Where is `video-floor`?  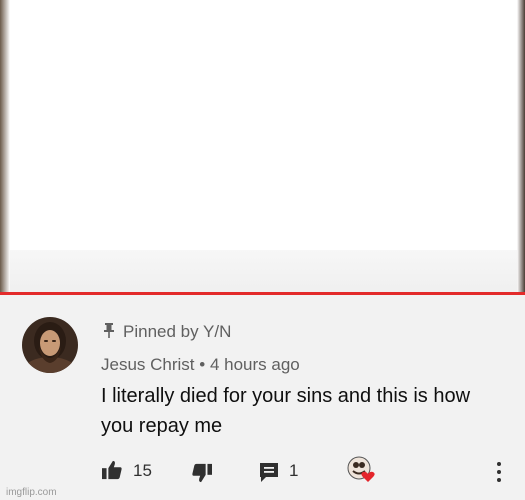
video-floor is located at coordinates (263, 272).